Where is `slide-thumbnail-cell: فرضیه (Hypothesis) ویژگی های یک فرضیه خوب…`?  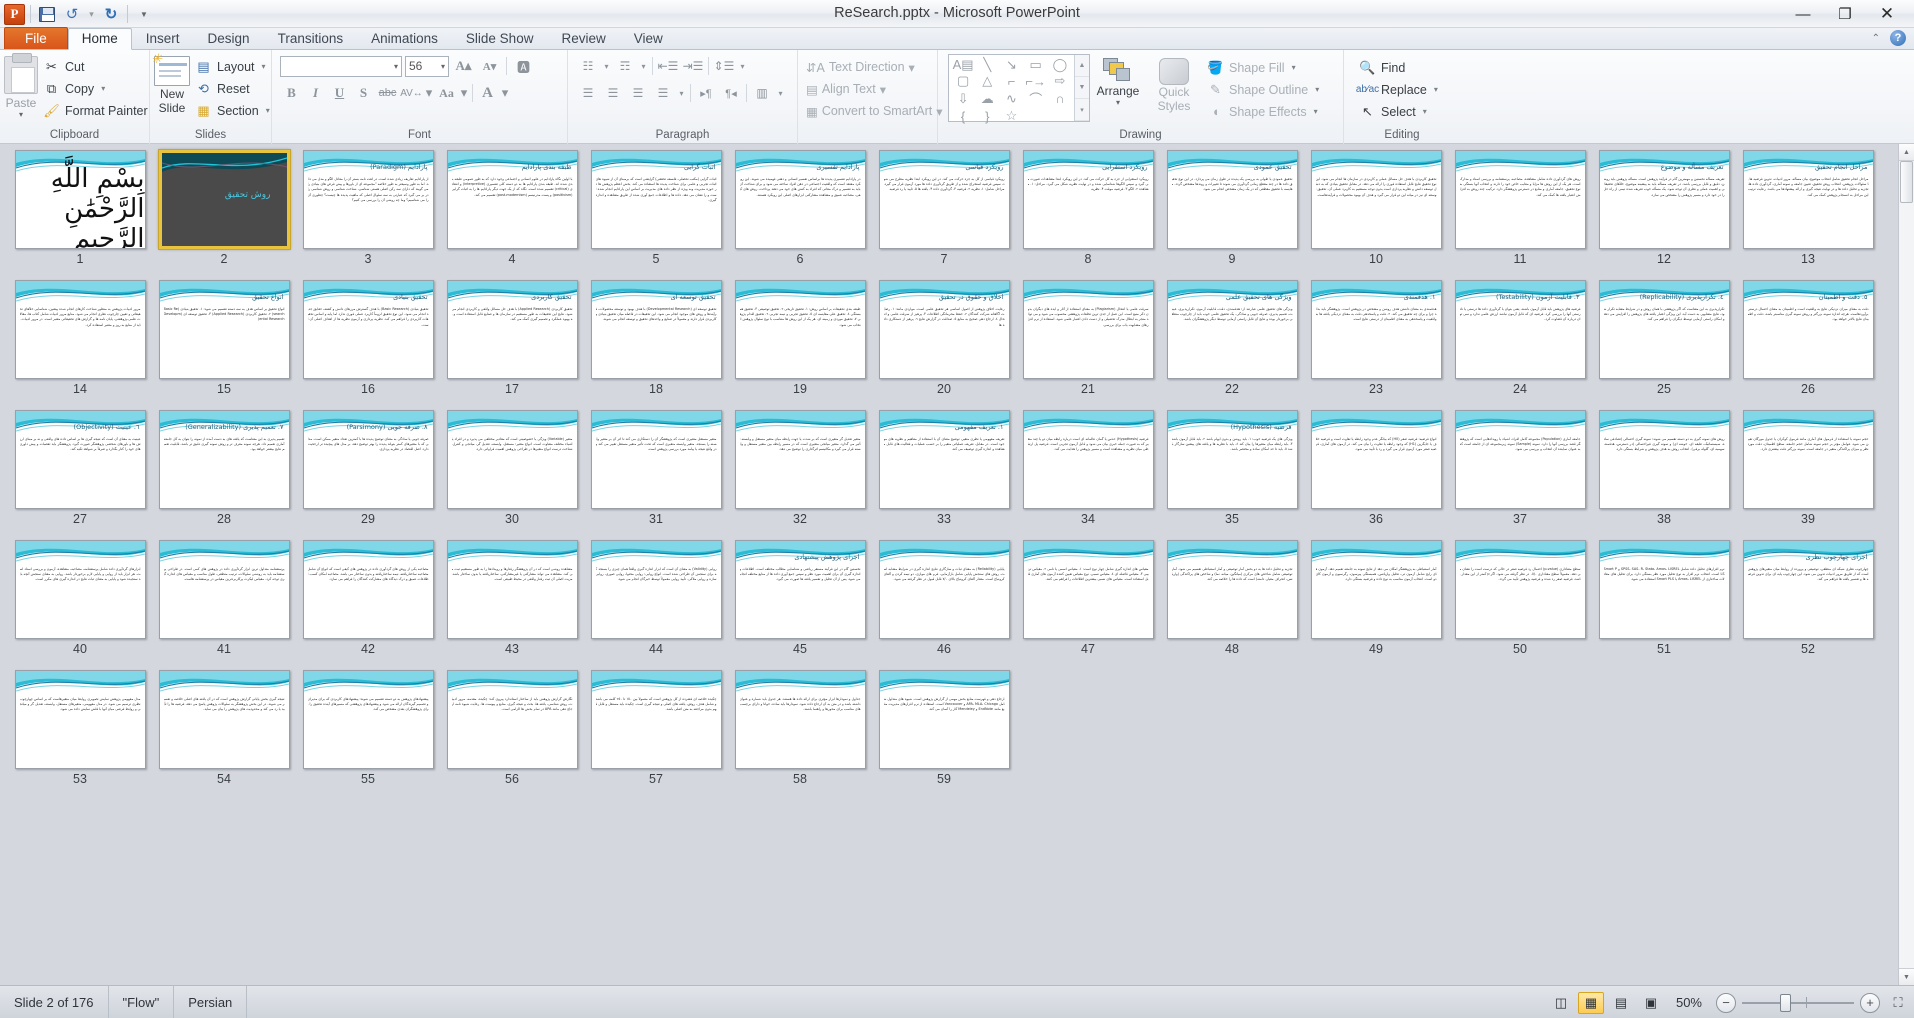 slide-thumbnail-cell: فرضیه (Hypothesis) ویژگی های یک فرضیه خوب… is located at coordinates (1232, 475).